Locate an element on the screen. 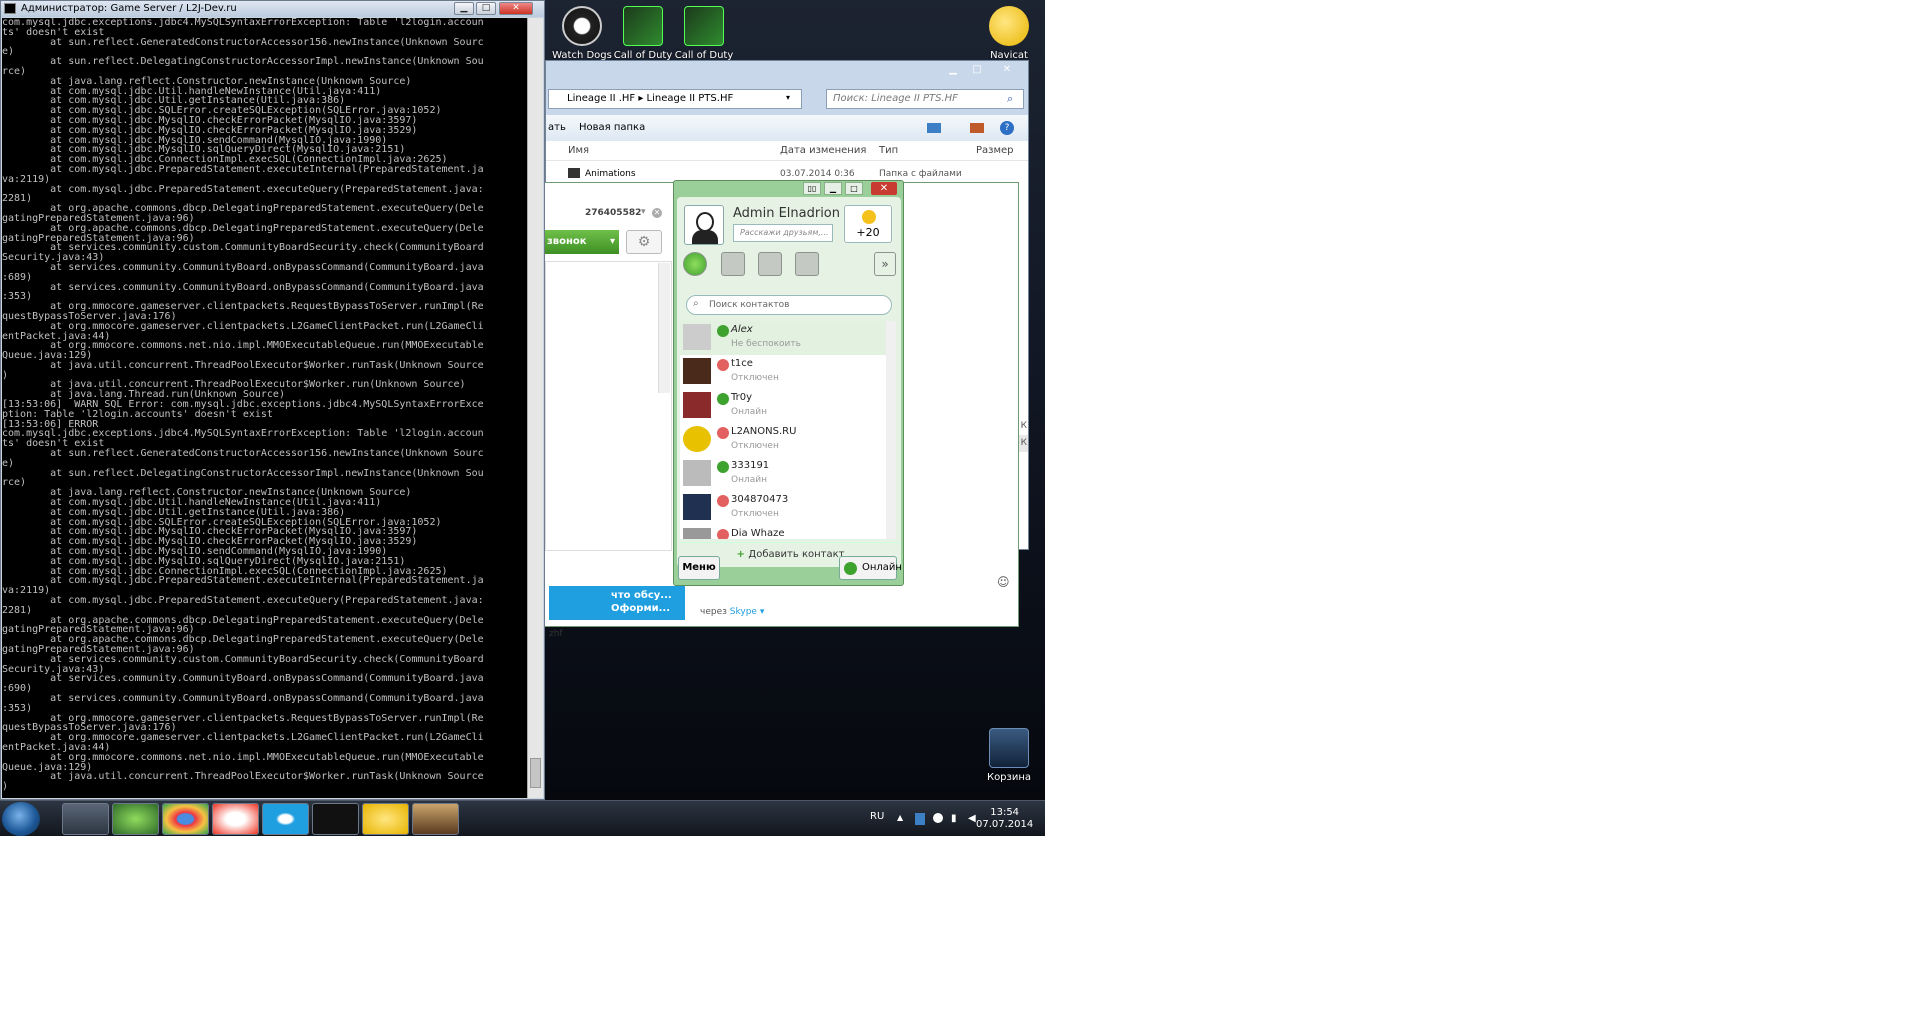  address-bar: Lineage II .HF ▸ Lineage II PTS.HF is located at coordinates (675, 99).